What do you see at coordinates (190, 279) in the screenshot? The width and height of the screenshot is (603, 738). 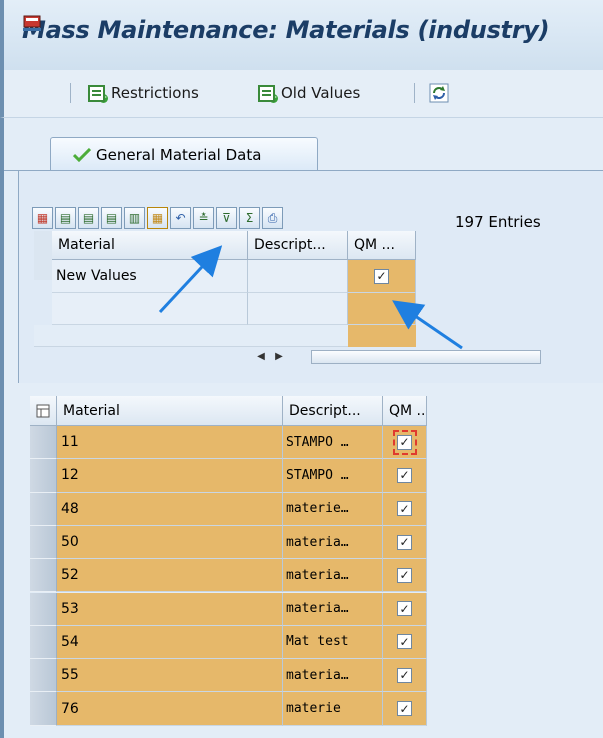 I see `arrow-to-copy-button` at bounding box center [190, 279].